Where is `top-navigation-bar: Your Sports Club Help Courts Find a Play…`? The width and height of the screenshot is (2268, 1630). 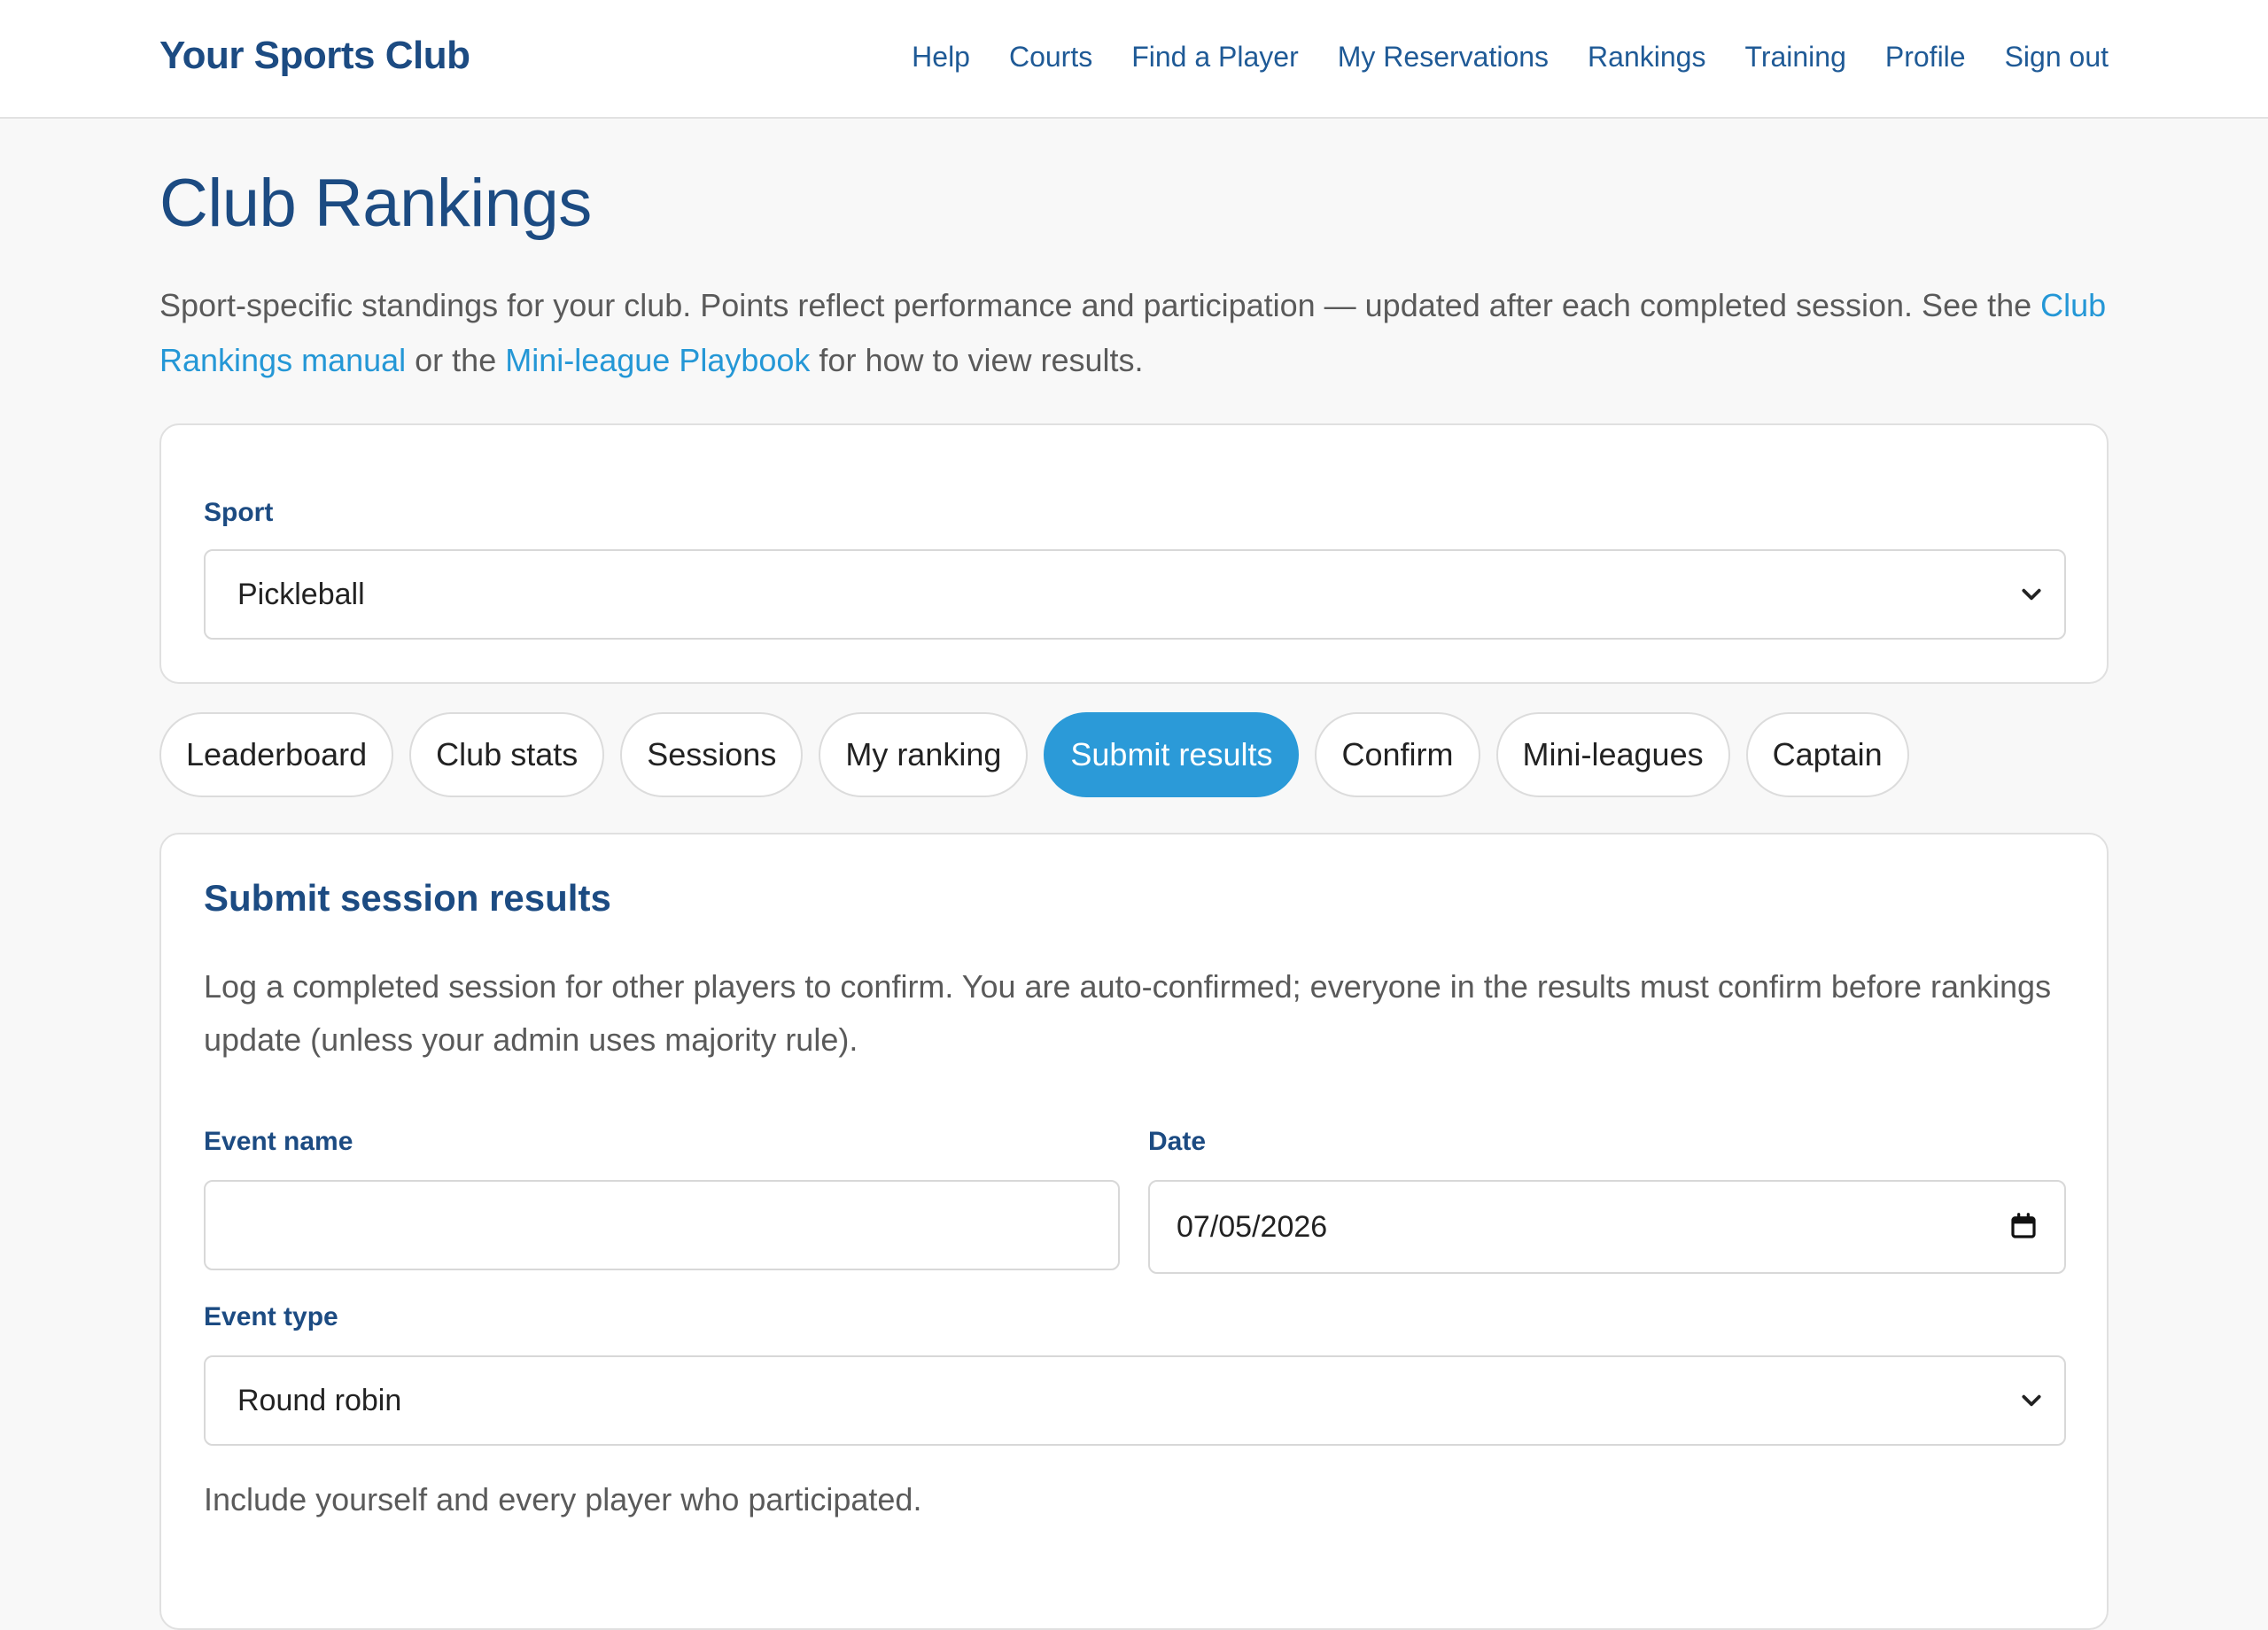 top-navigation-bar: Your Sports Club Help Courts Find a Play… is located at coordinates (1134, 59).